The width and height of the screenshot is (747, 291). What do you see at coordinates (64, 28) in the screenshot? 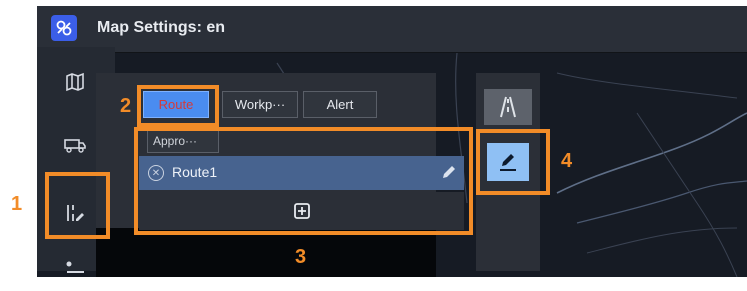
I see `app-logo-icon` at bounding box center [64, 28].